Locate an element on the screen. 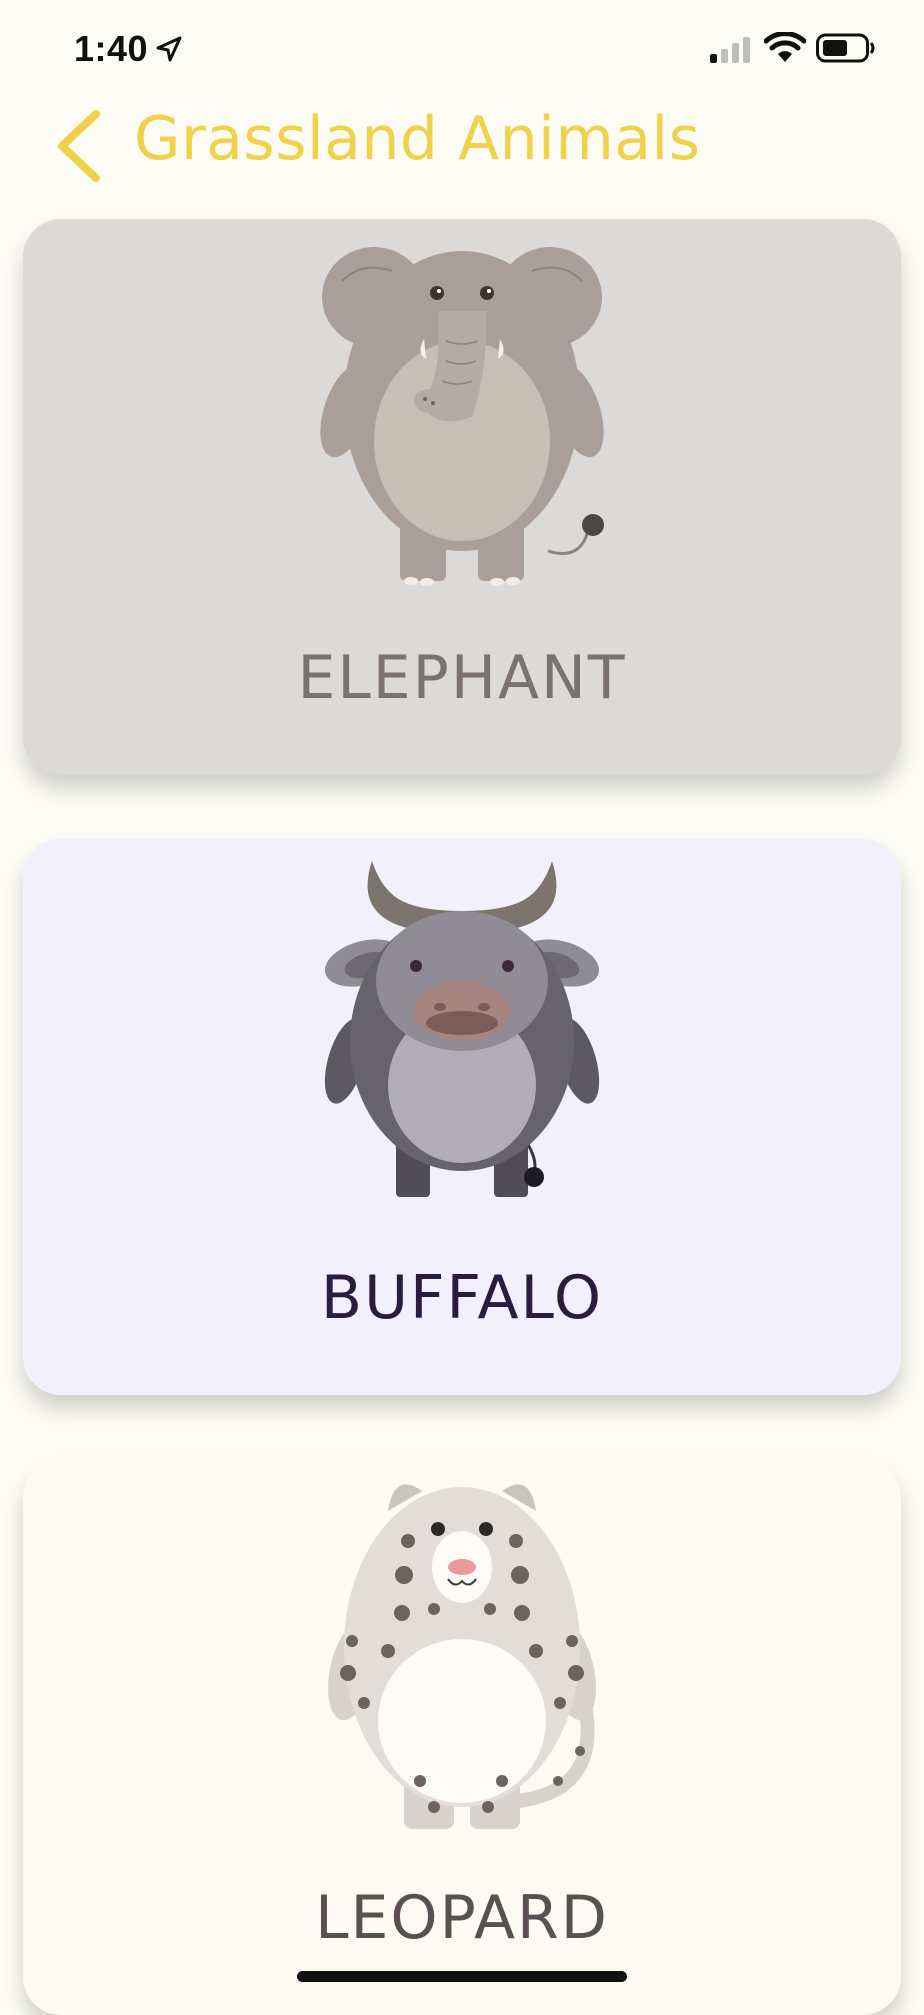 The image size is (924, 2015). cellular-signal-icon is located at coordinates (730, 50).